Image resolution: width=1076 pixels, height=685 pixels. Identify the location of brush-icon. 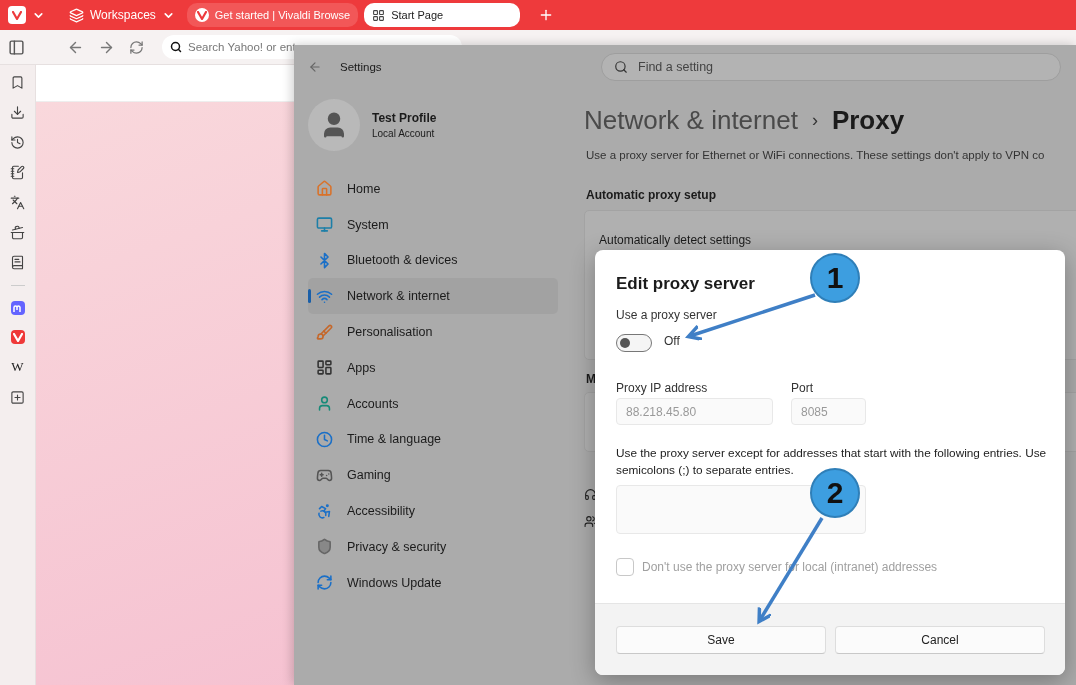
(324, 332).